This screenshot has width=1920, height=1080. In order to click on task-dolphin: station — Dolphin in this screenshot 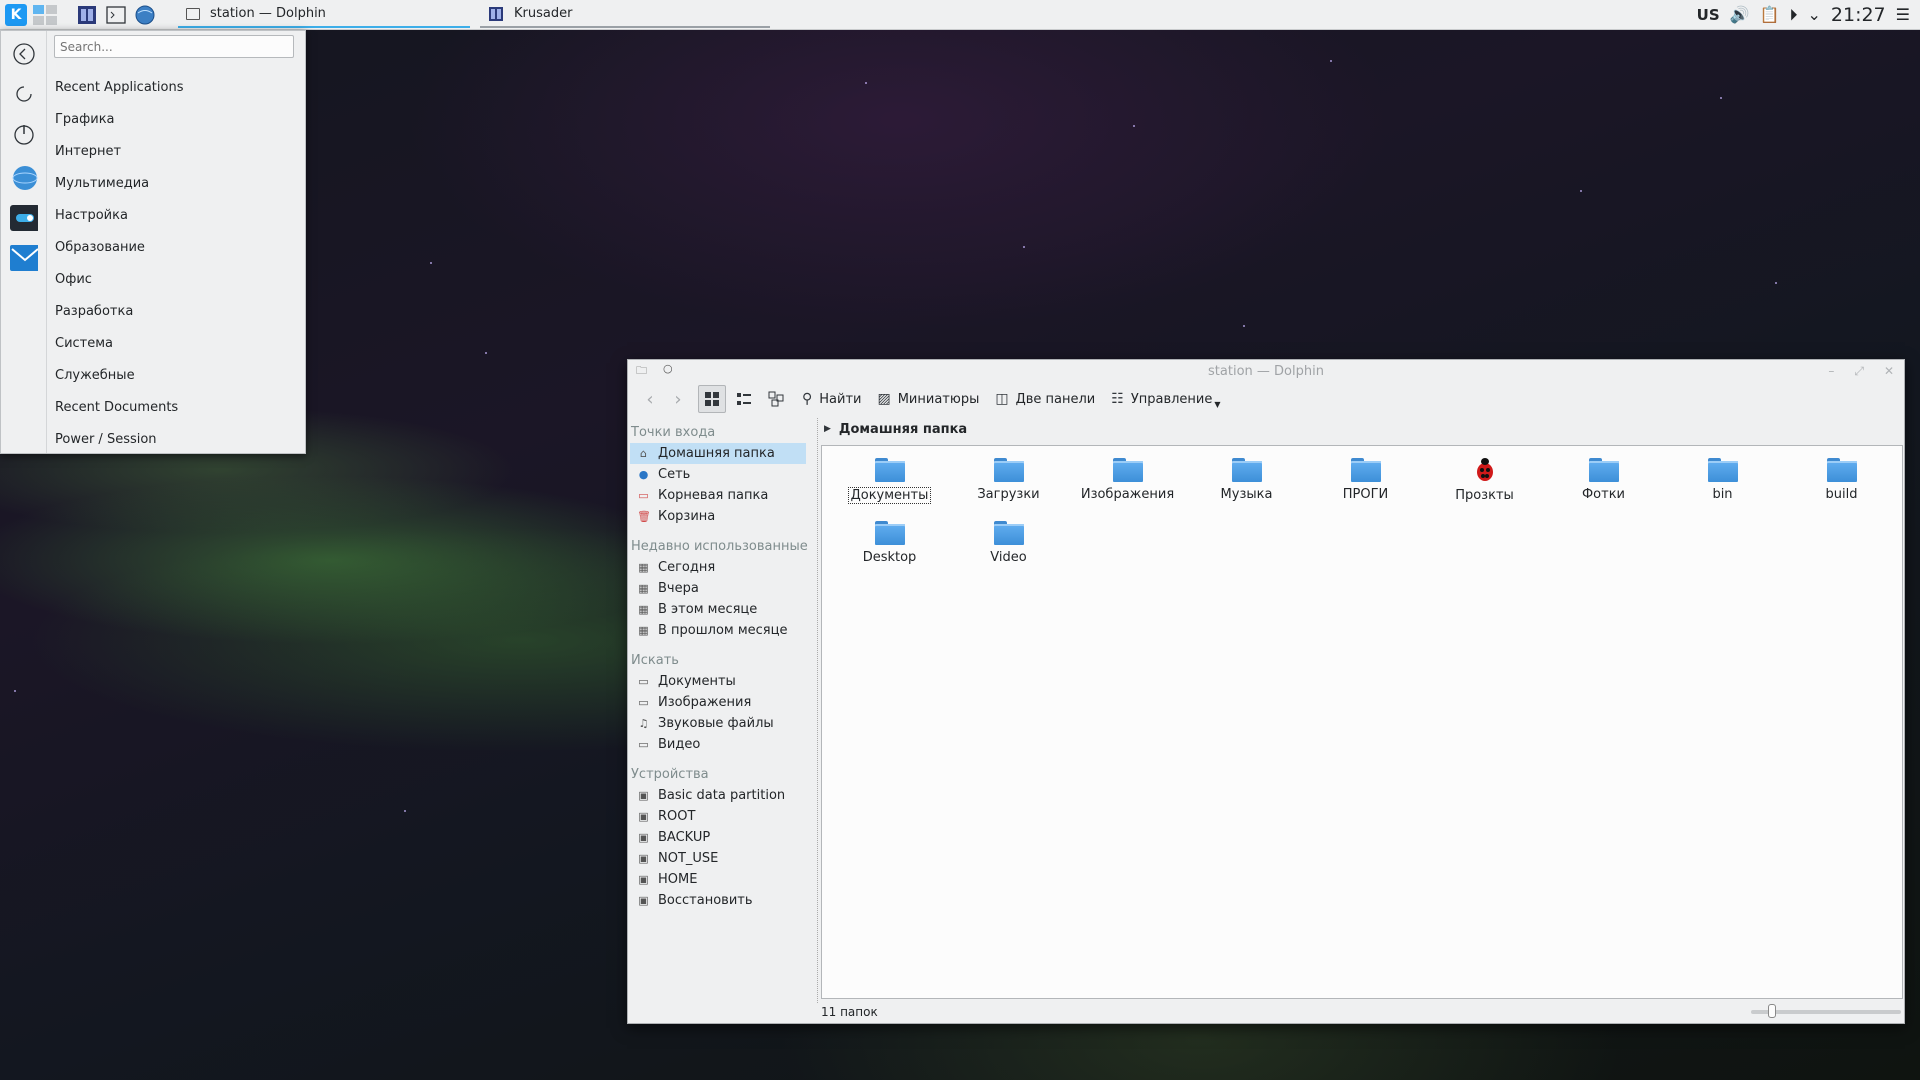, I will do `click(324, 15)`.